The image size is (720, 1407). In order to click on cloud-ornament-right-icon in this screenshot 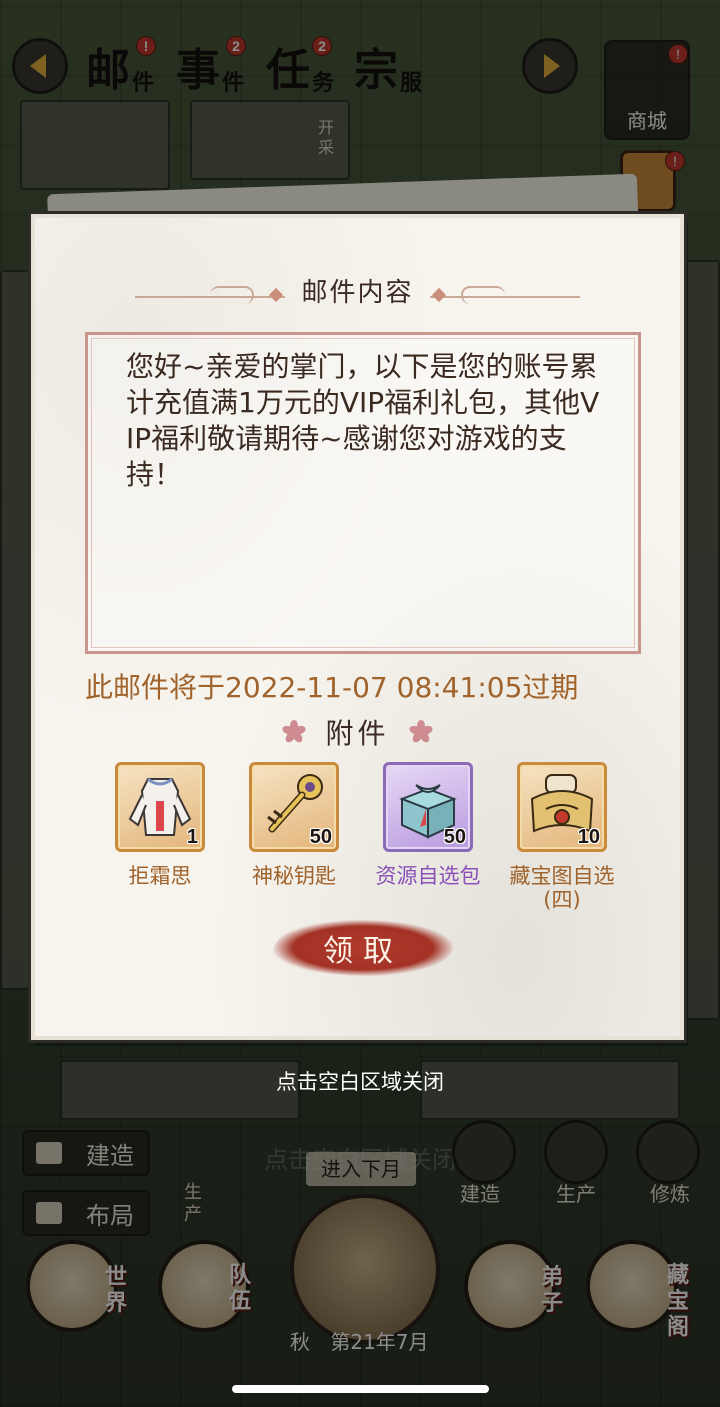, I will do `click(483, 295)`.